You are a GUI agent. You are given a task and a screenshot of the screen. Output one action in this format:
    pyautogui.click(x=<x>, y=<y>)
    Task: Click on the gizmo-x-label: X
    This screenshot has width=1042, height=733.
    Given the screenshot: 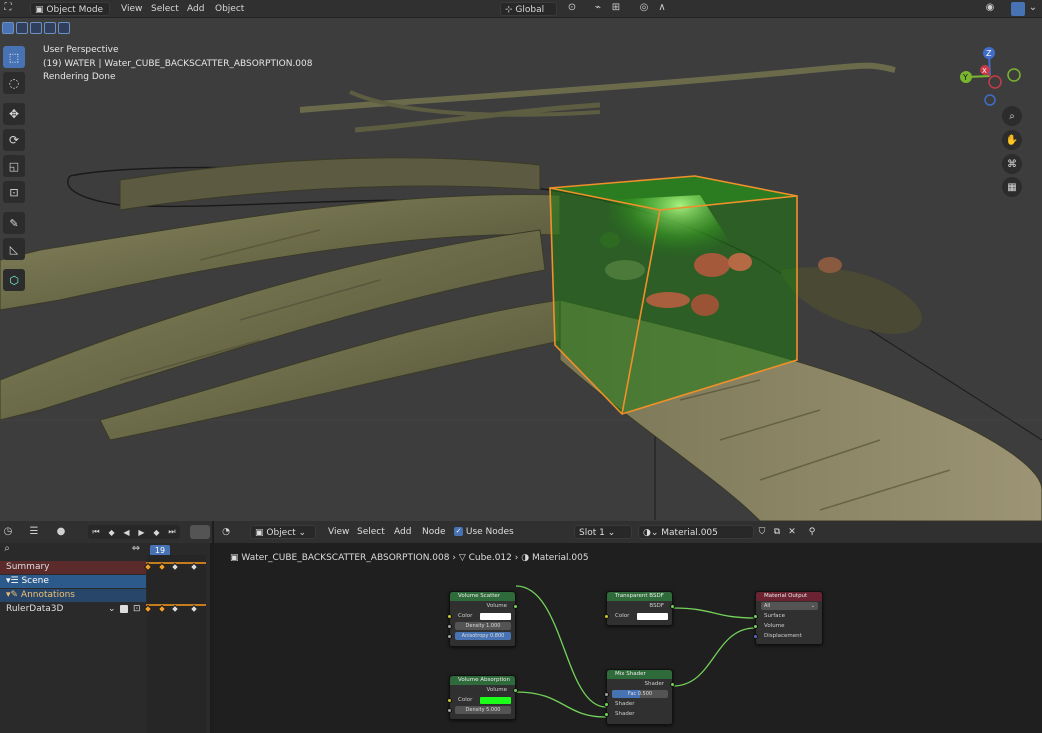 What is the action you would take?
    pyautogui.click(x=984, y=71)
    